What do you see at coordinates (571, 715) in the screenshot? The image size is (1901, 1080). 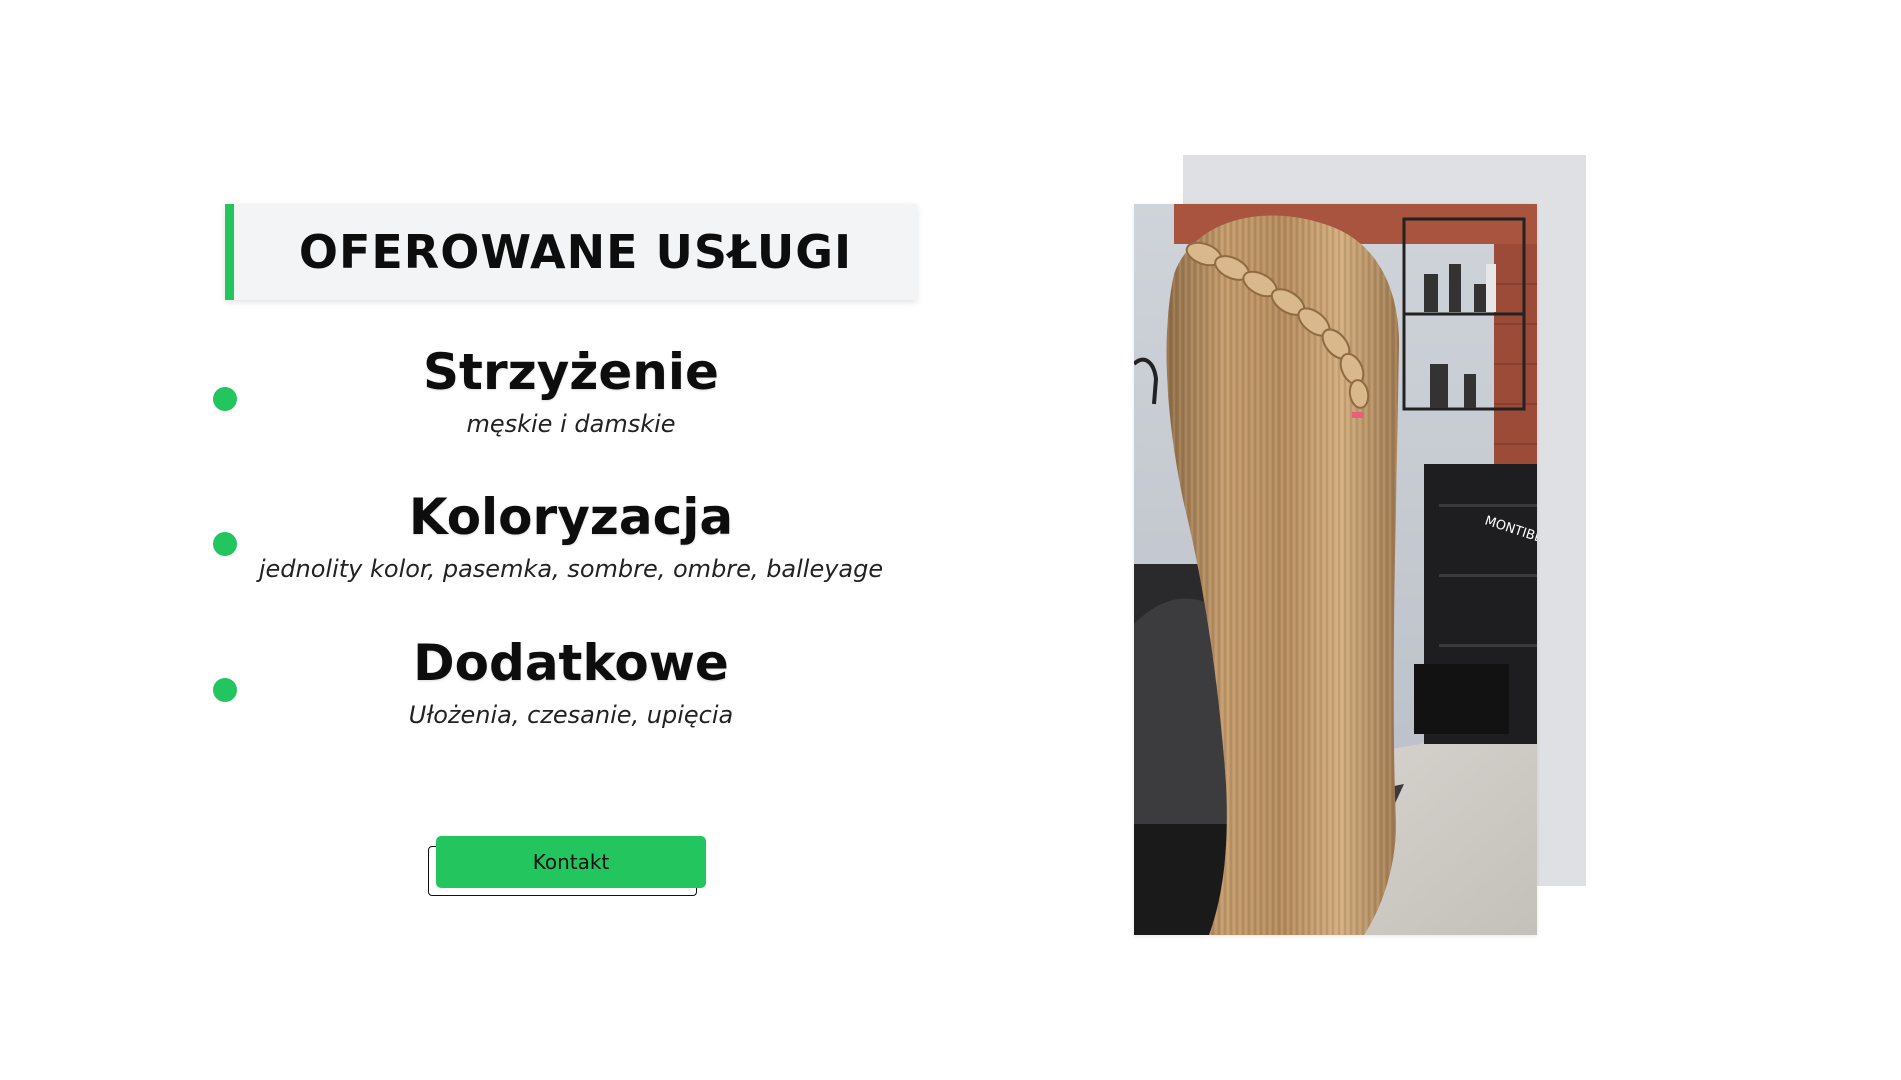 I see `service-description: Ułożenia, czesanie, upięcia` at bounding box center [571, 715].